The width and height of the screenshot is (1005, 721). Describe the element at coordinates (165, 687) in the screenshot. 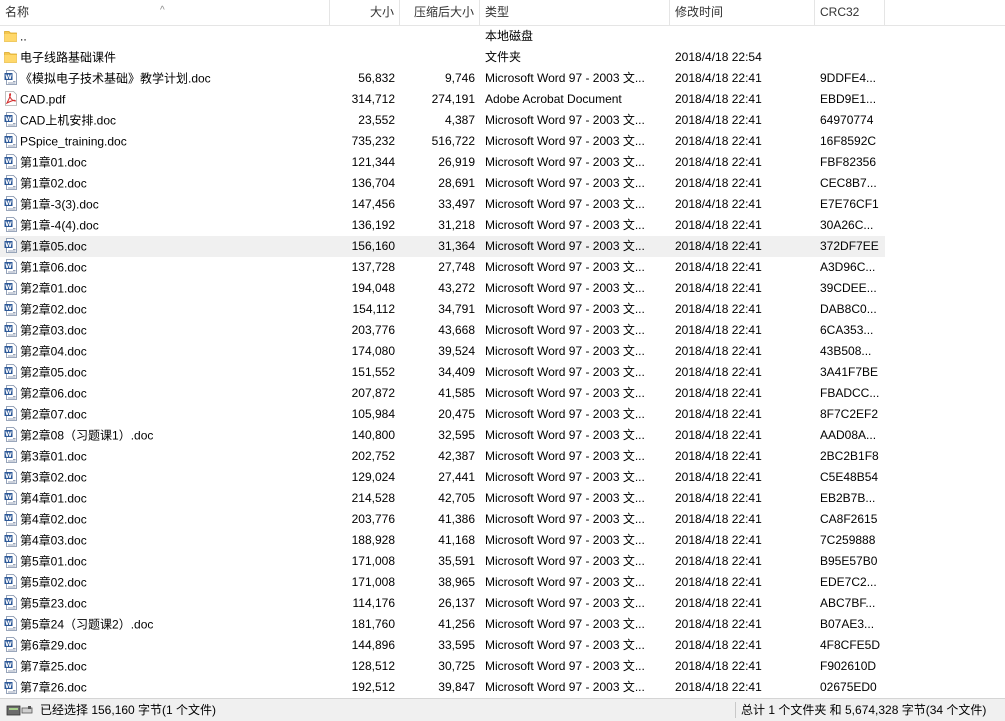

I see `file-name-cell: W 第7章26.doc` at that location.